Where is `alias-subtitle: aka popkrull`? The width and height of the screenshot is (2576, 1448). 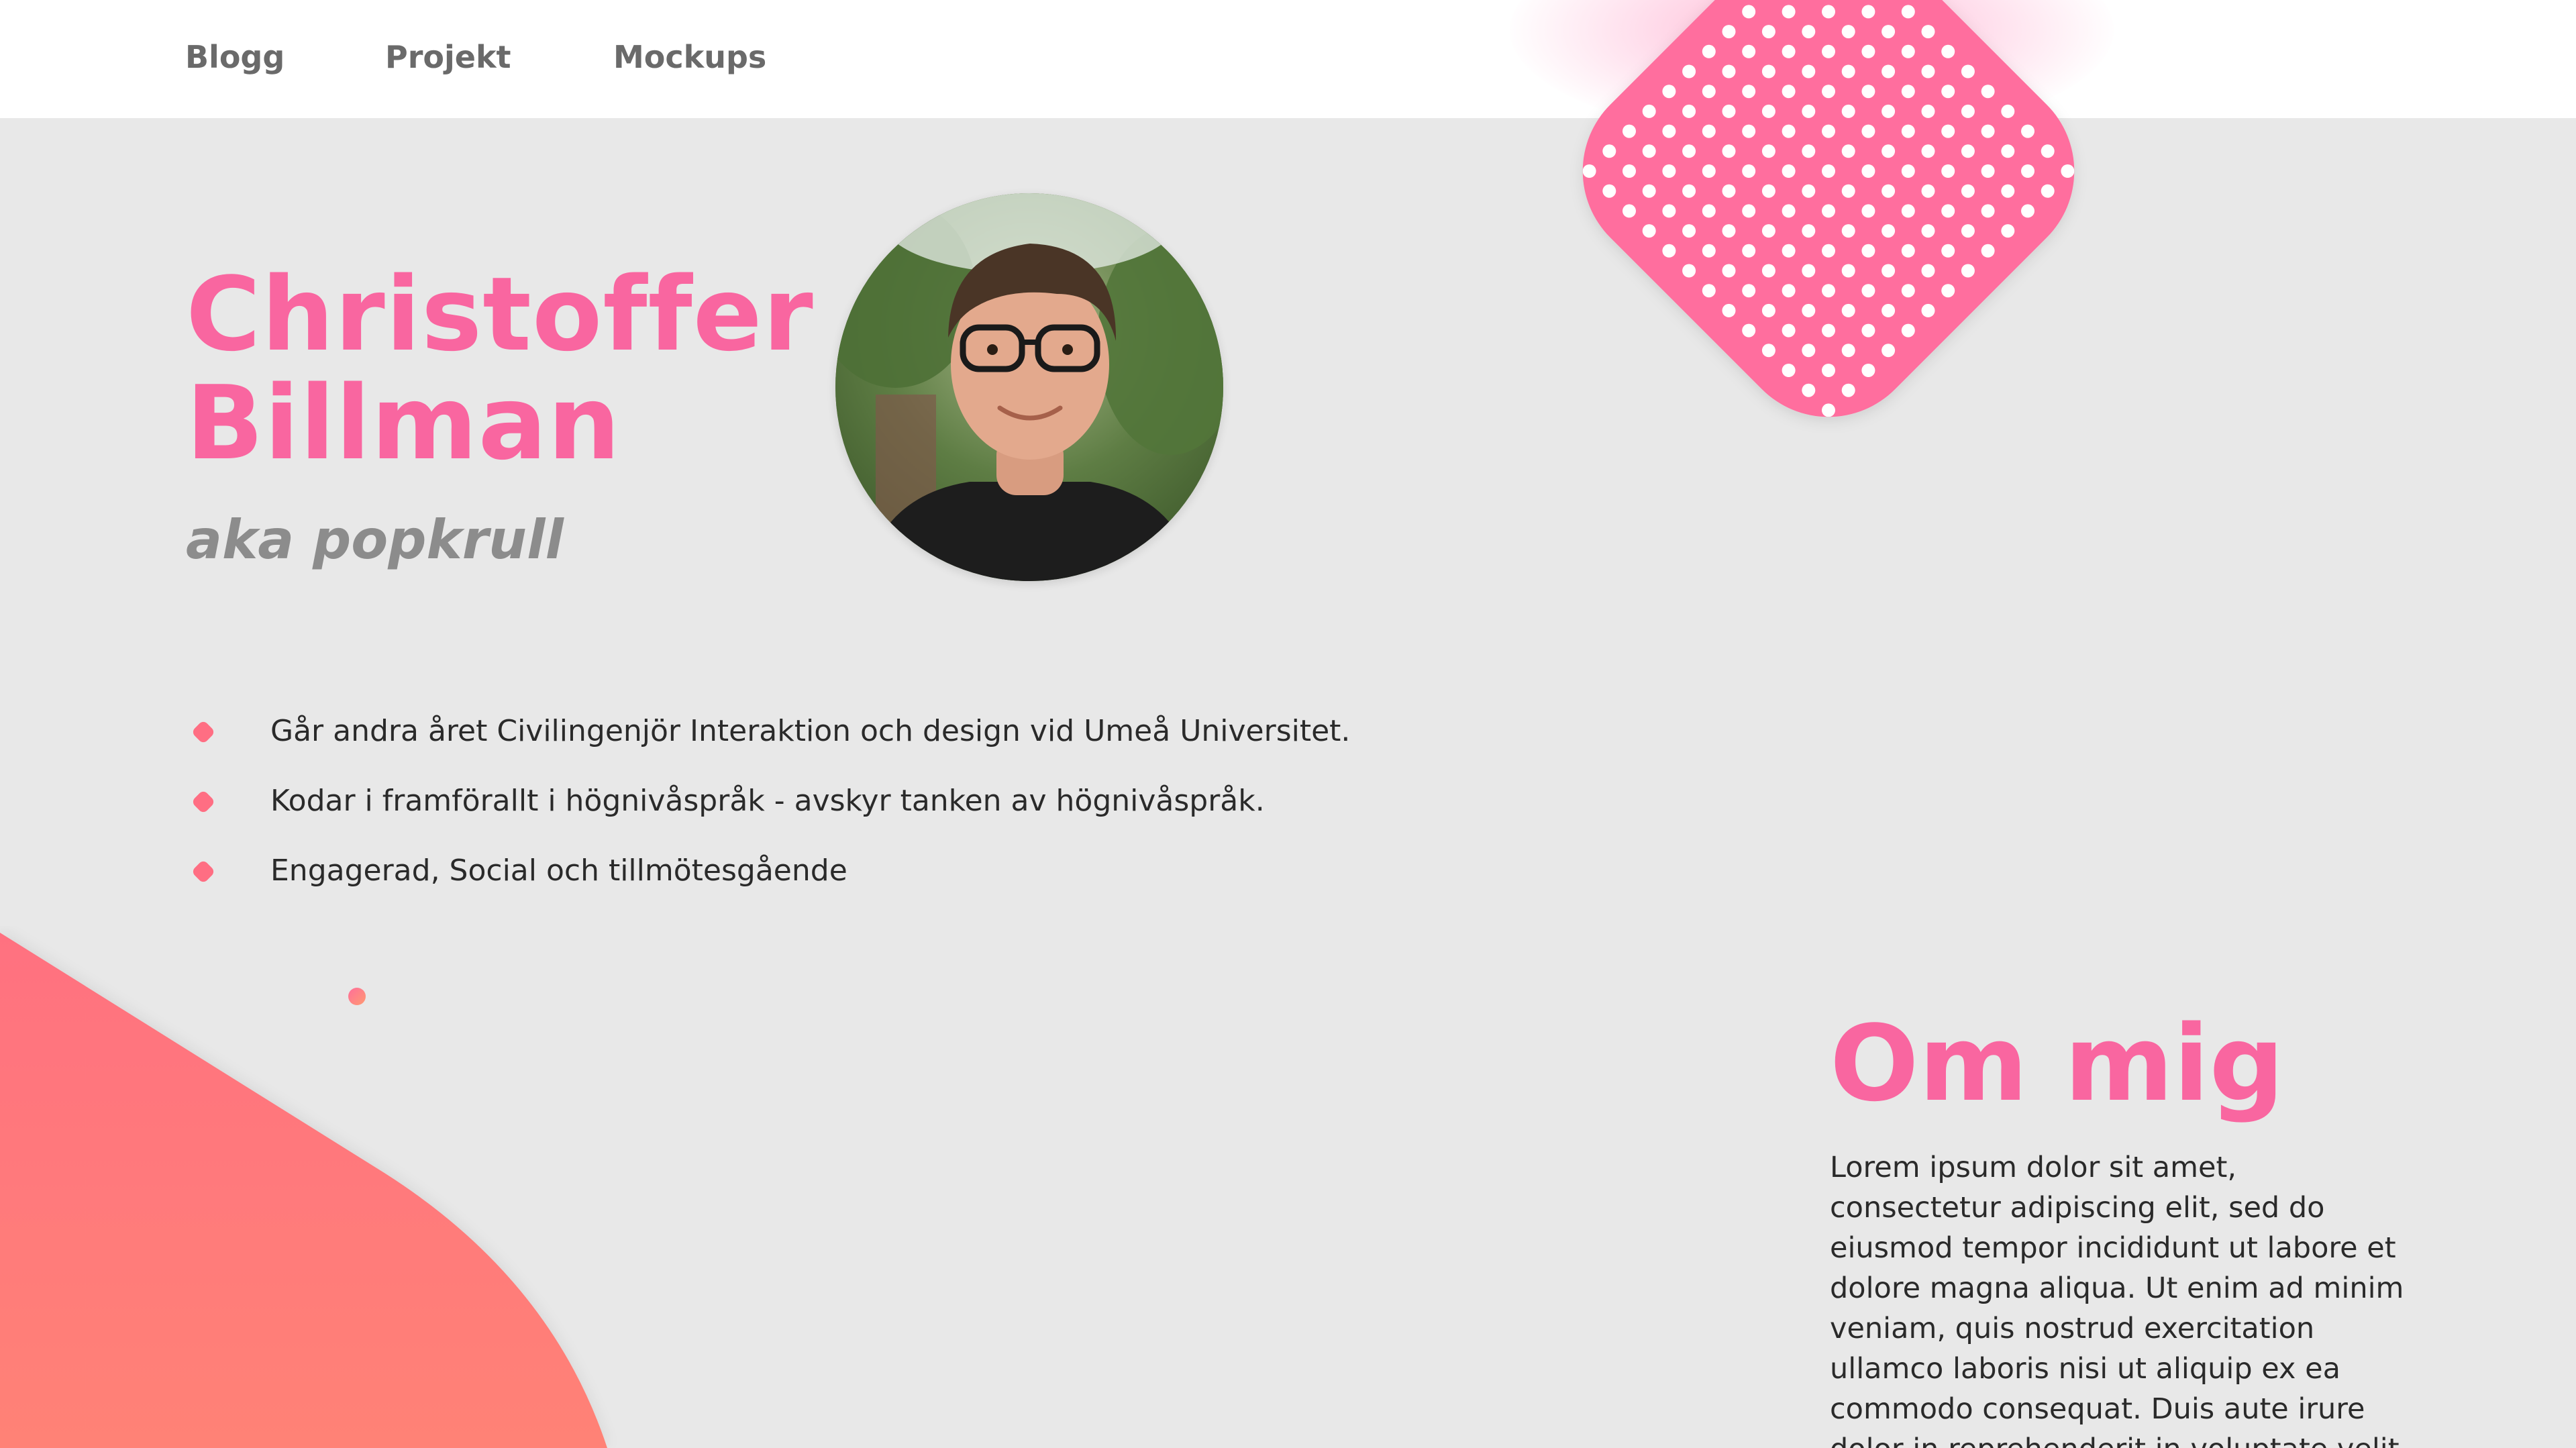
alias-subtitle: aka popkrull is located at coordinates (375, 540).